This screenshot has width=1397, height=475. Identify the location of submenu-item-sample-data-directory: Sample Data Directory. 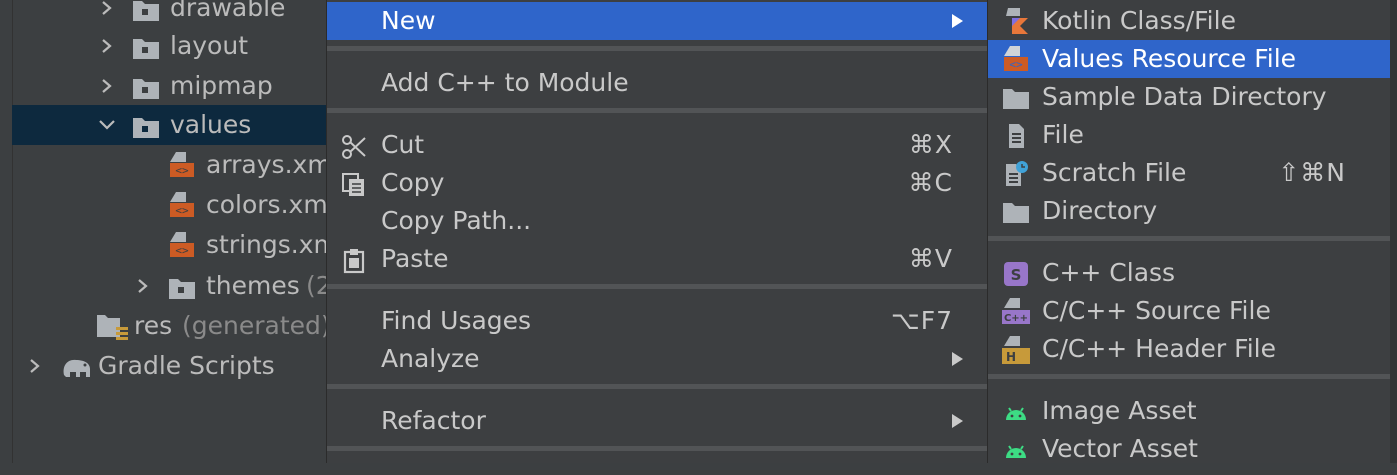
(1189, 97).